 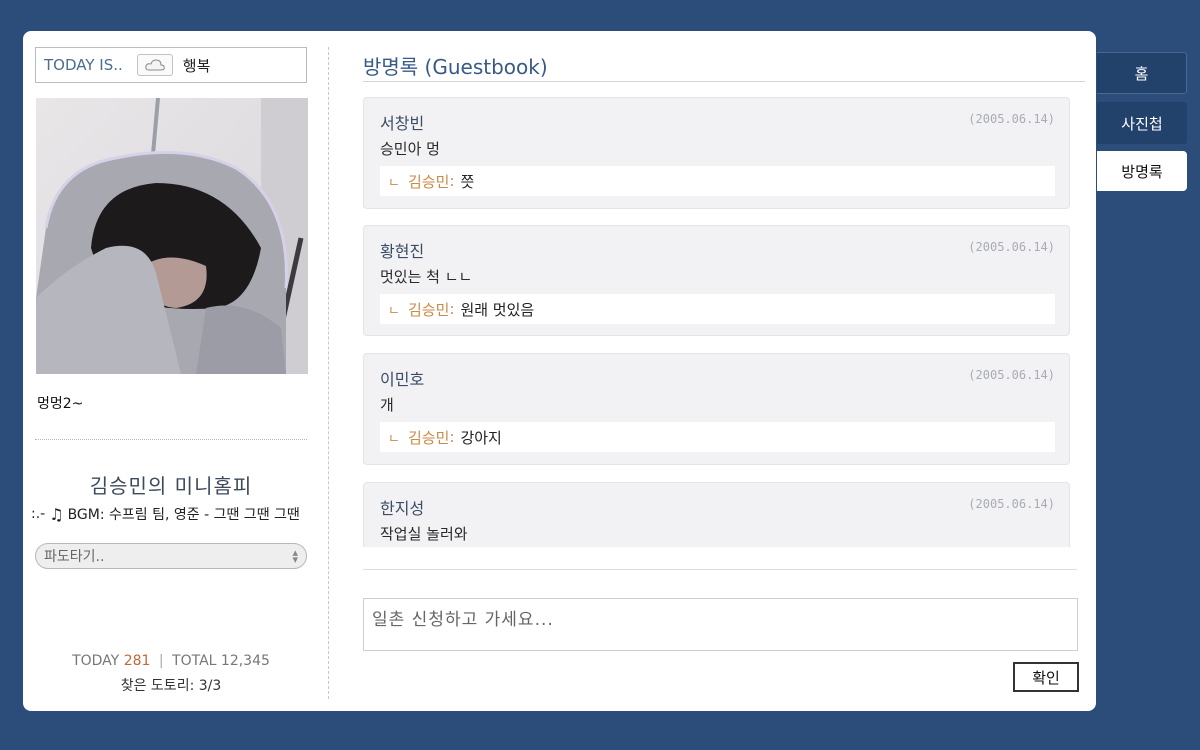 I want to click on entry-message: 개, so click(x=387, y=405).